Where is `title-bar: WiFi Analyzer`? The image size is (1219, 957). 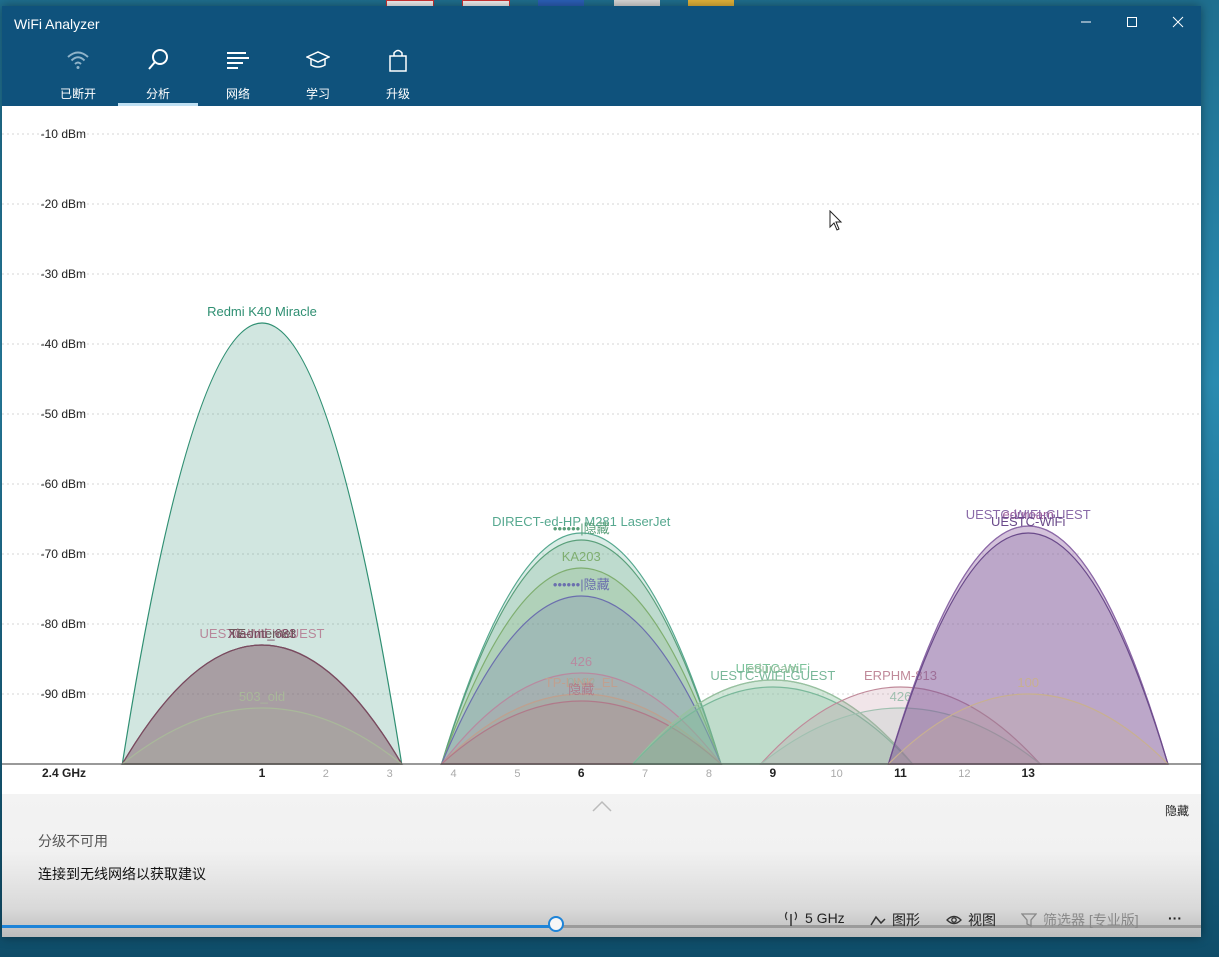
title-bar: WiFi Analyzer is located at coordinates (601, 24).